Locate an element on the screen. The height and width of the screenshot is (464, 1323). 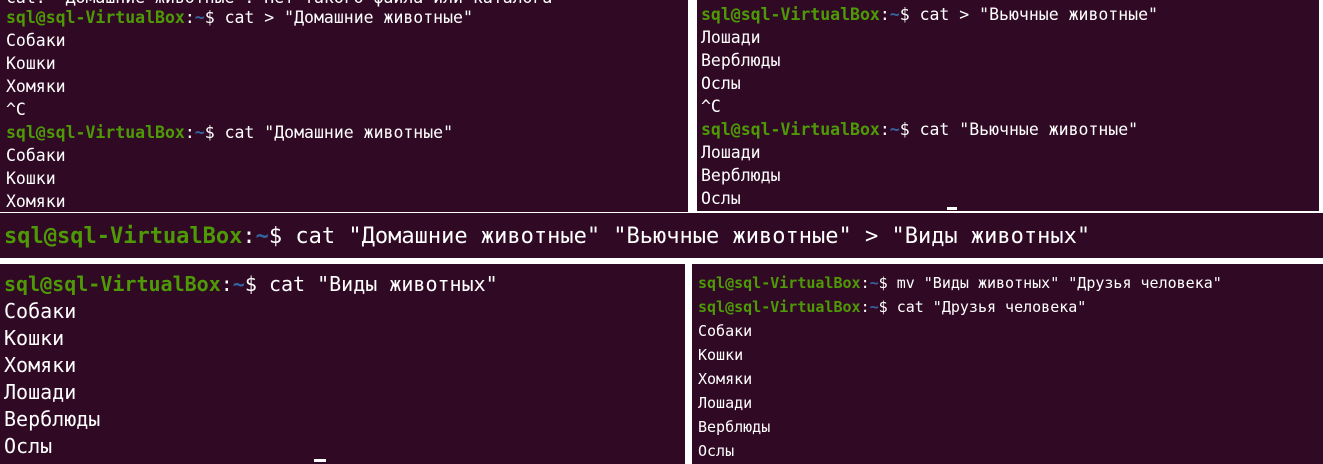
command-text: cat "Домашние животные" is located at coordinates (339, 132).